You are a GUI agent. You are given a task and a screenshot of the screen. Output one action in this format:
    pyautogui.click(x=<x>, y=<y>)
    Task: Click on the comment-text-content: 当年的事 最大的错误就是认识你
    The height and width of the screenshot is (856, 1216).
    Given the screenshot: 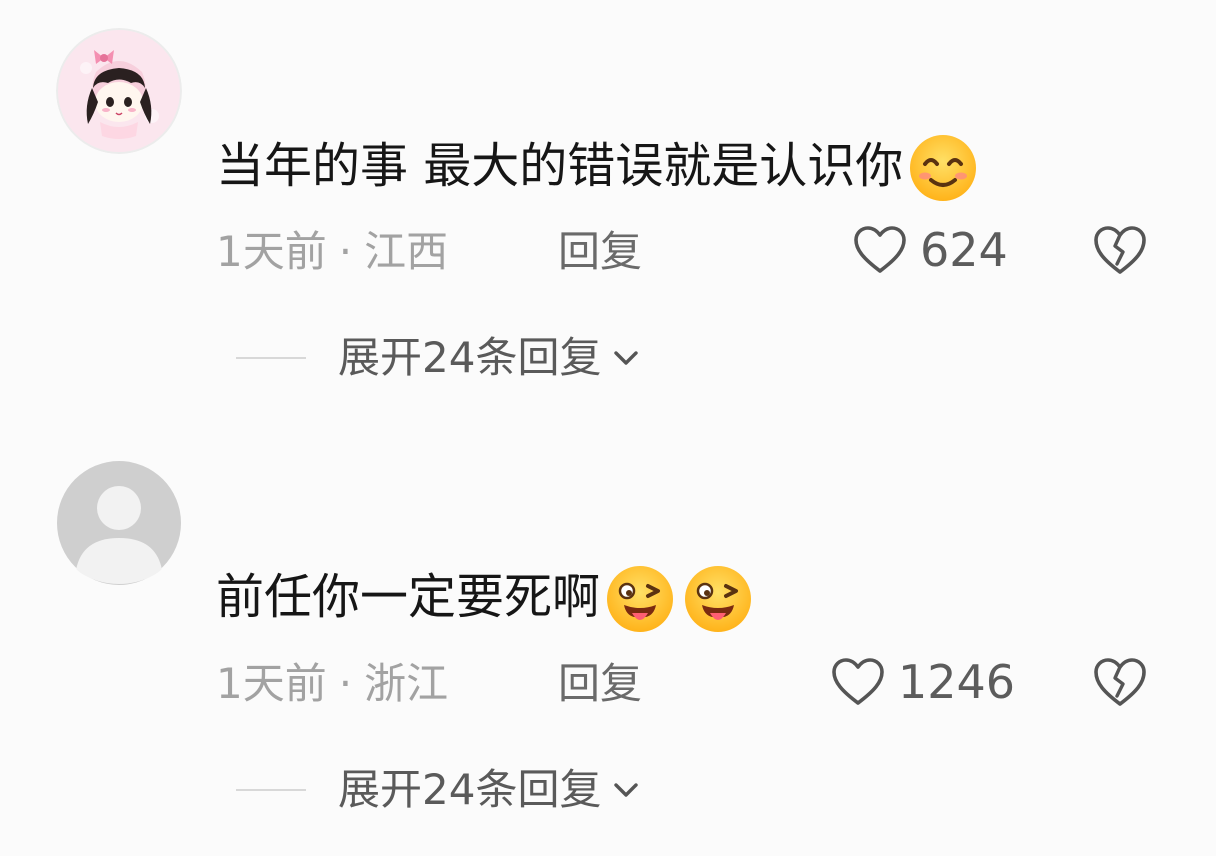 What is the action you would take?
    pyautogui.click(x=560, y=166)
    